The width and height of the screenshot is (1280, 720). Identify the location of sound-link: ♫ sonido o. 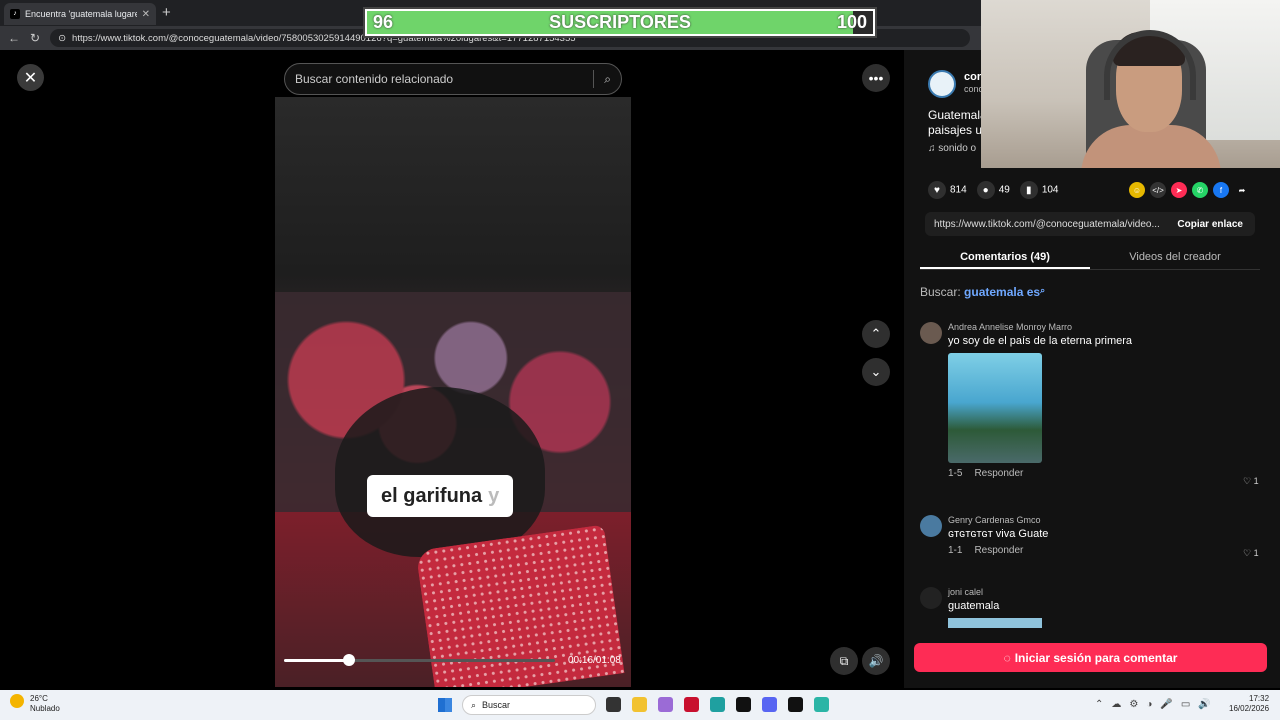
(952, 148).